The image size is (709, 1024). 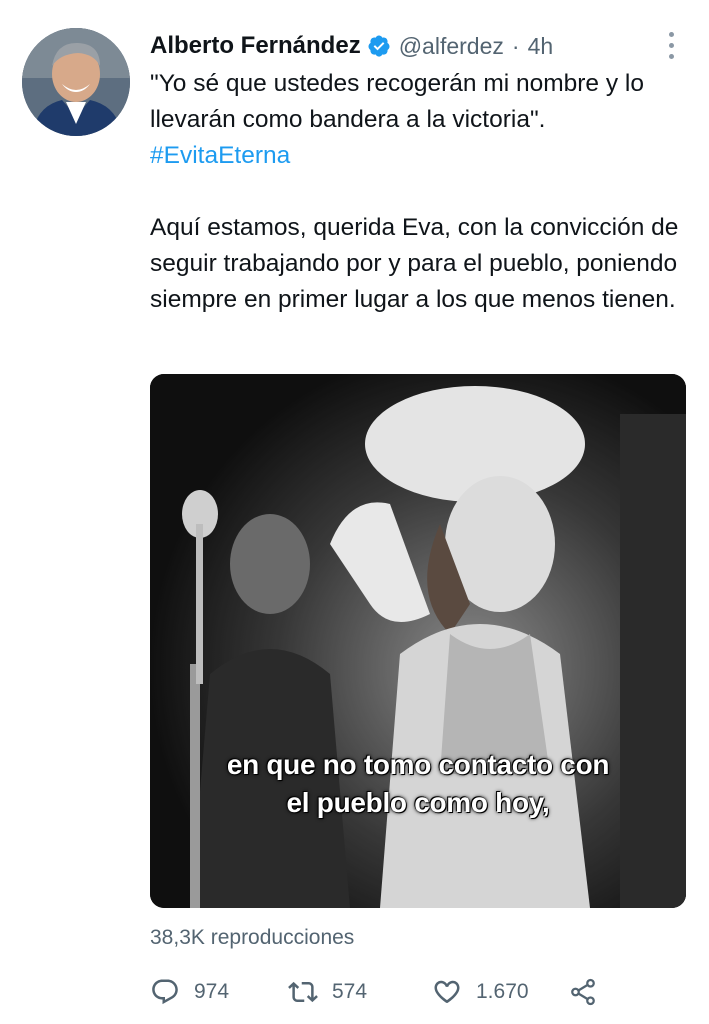 I want to click on share-button, so click(x=590, y=992).